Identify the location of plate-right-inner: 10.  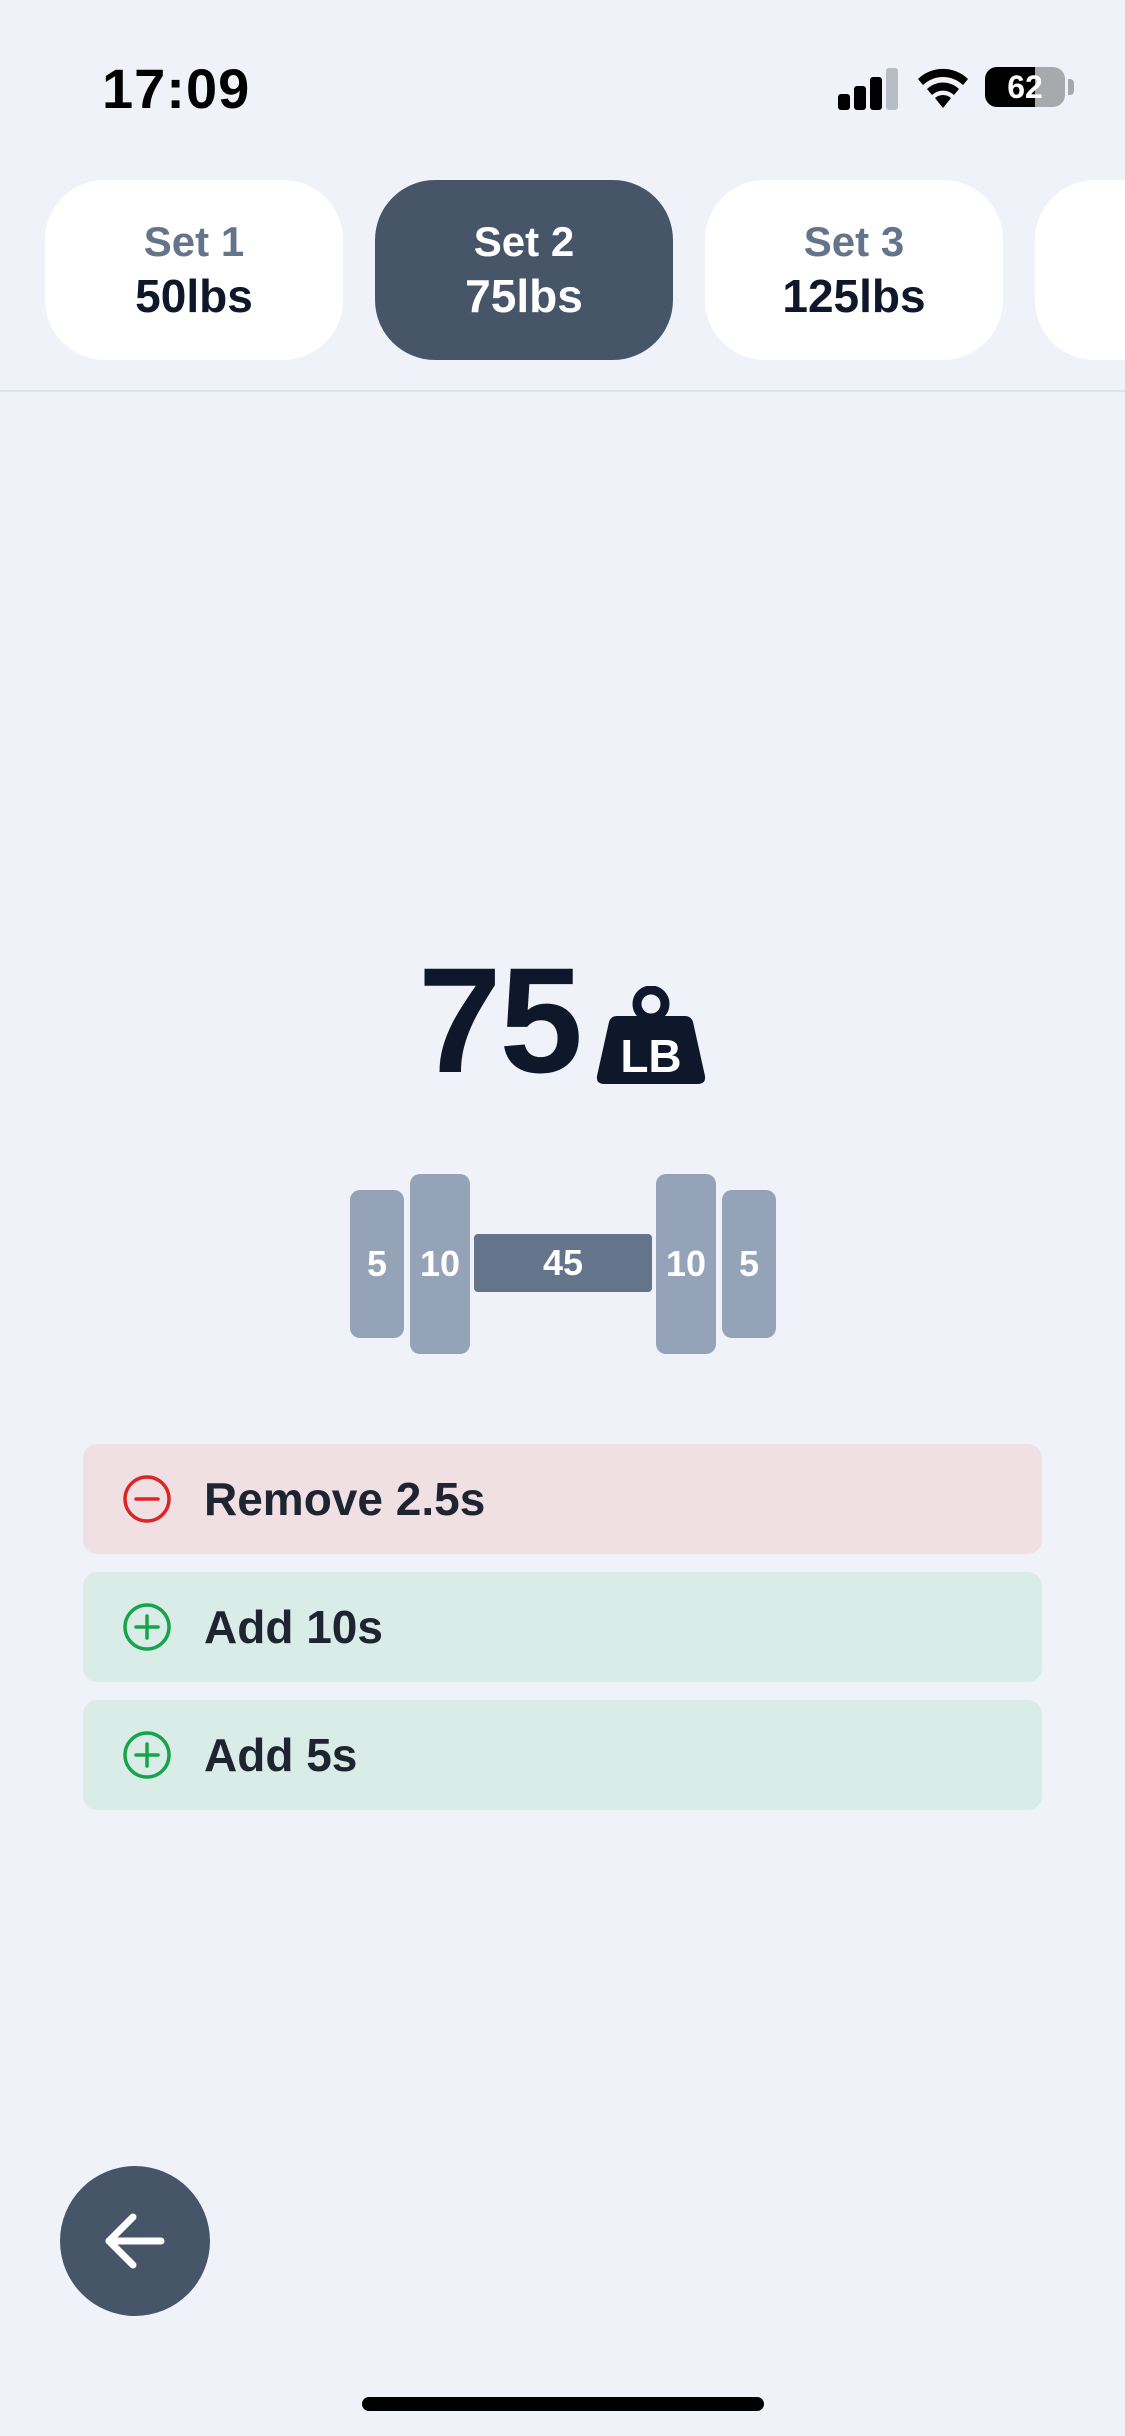
(686, 1264).